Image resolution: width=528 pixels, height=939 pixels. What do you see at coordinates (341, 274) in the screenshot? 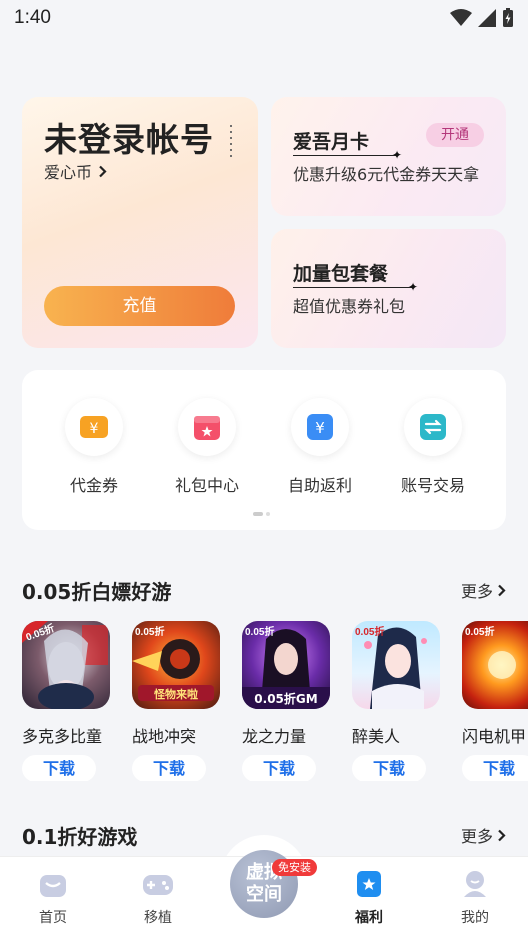
I see `package-card-title: 加量包套餐` at bounding box center [341, 274].